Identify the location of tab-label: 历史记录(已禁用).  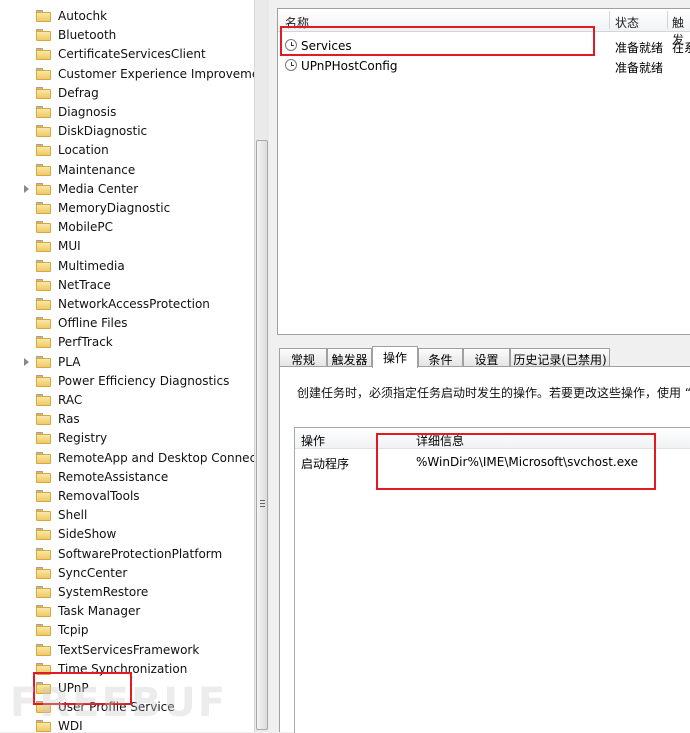
(560, 360).